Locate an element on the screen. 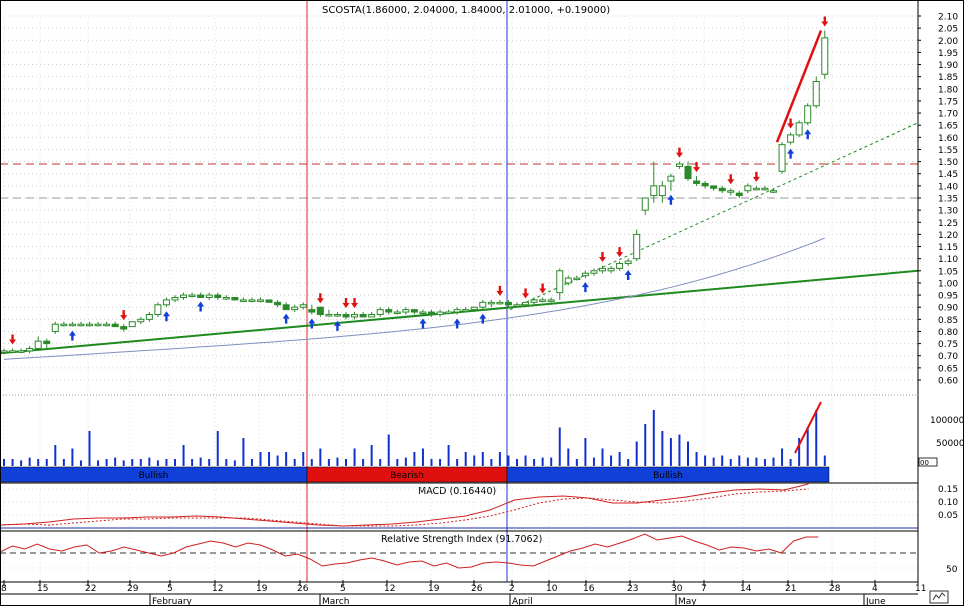 Image resolution: width=964 pixels, height=610 pixels. macd-signal-line is located at coordinates (404, 507).